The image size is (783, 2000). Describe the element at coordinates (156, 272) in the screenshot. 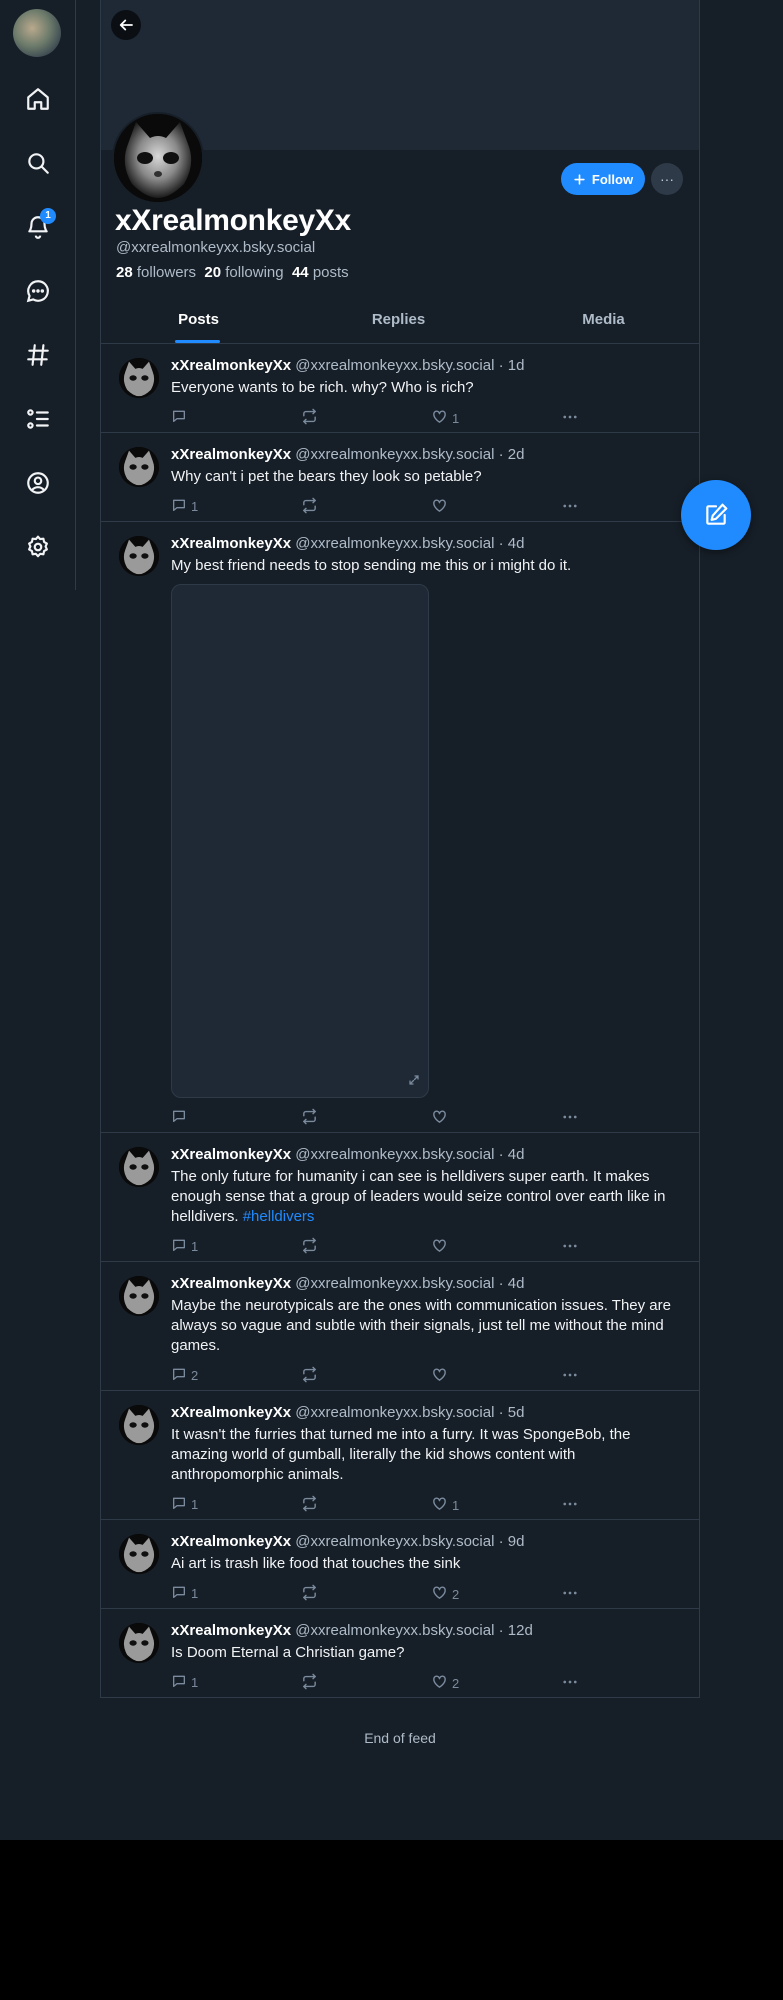

I see `followers-link: 28 followers` at that location.